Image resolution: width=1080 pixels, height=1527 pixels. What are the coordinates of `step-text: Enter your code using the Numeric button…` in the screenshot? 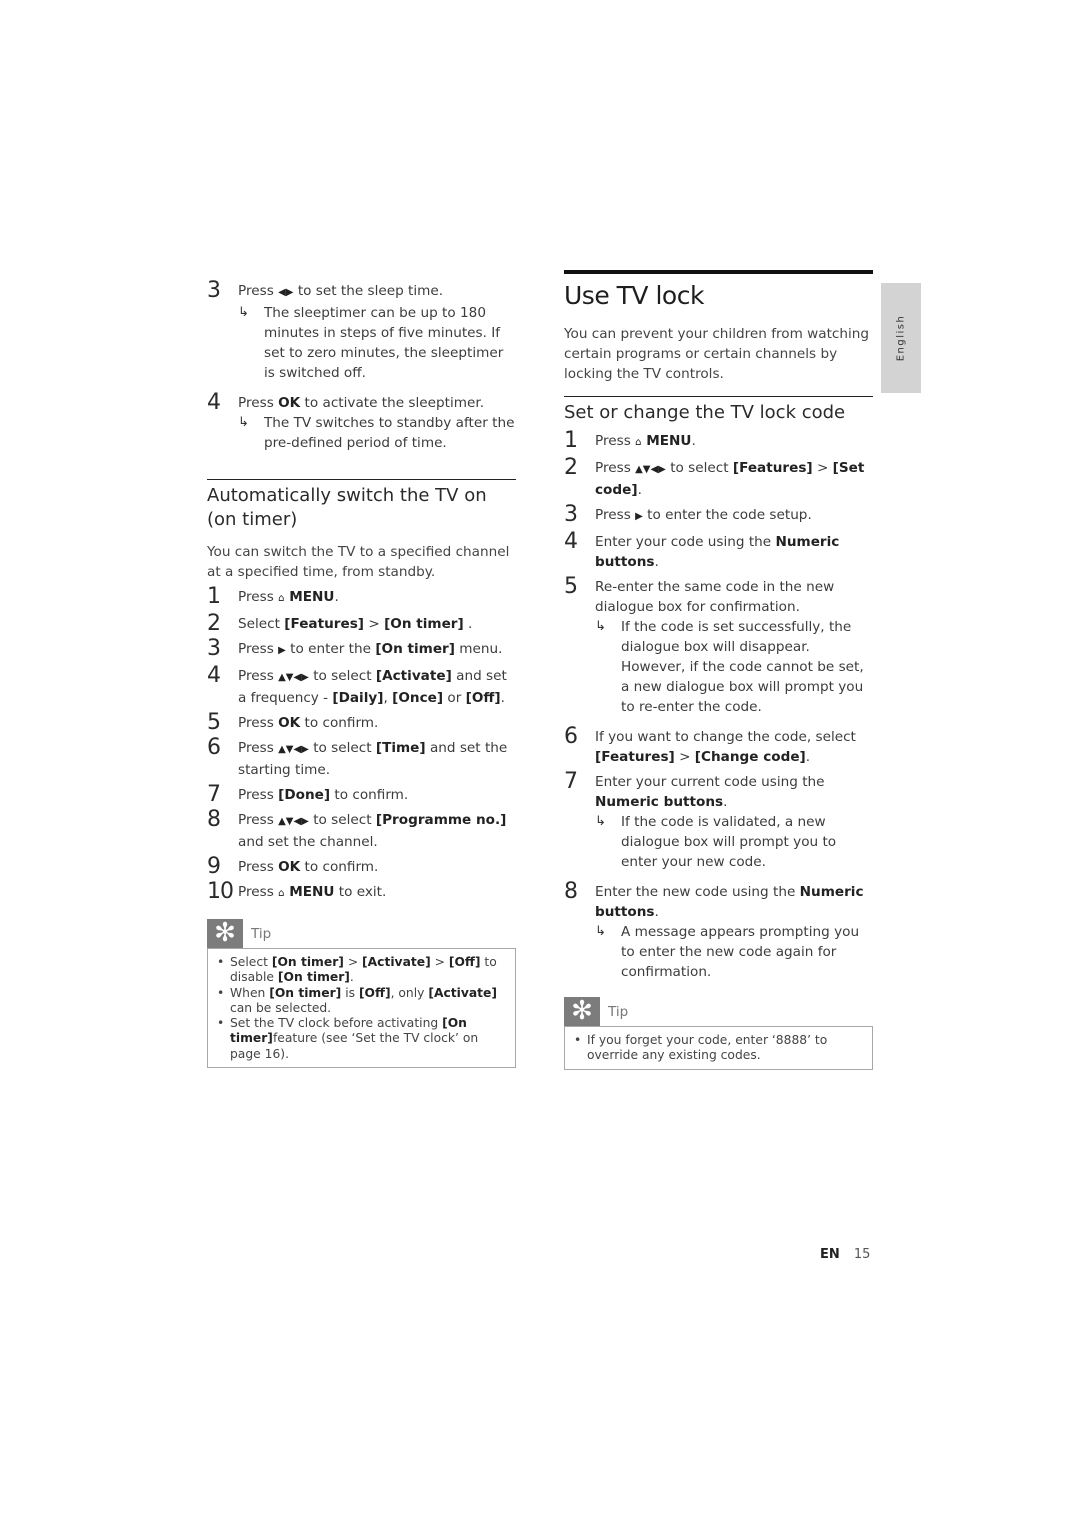 It's located at (734, 552).